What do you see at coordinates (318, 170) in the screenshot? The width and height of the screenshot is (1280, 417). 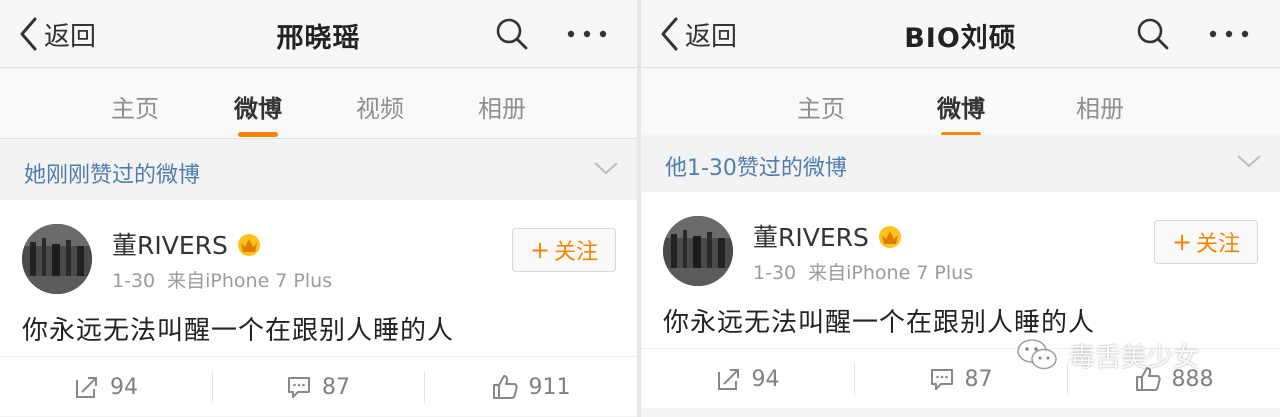 I see `liked-section-header: 她刚刚赞过的微博` at bounding box center [318, 170].